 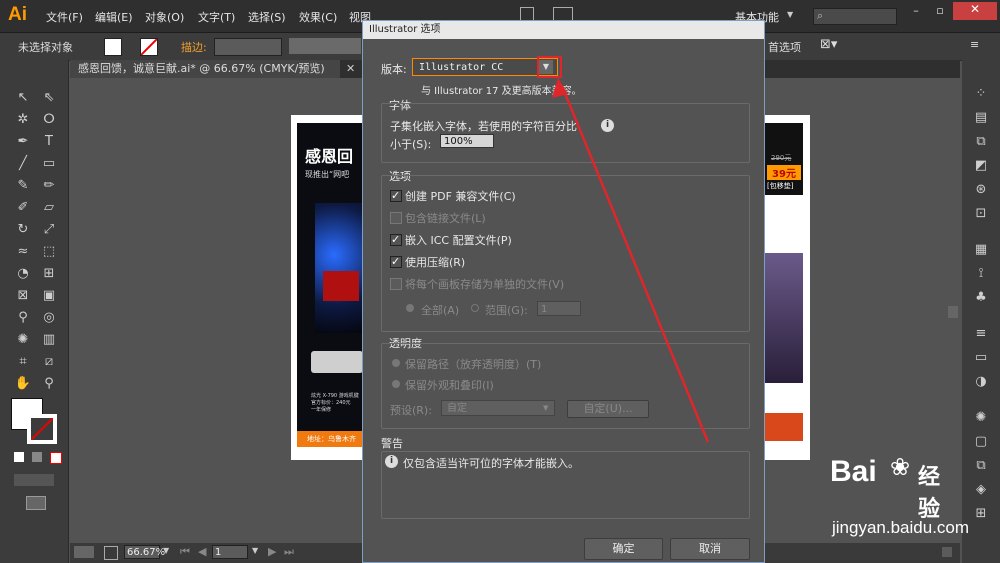 I want to click on watermark-url: jingyan.baidu.com, so click(x=901, y=527).